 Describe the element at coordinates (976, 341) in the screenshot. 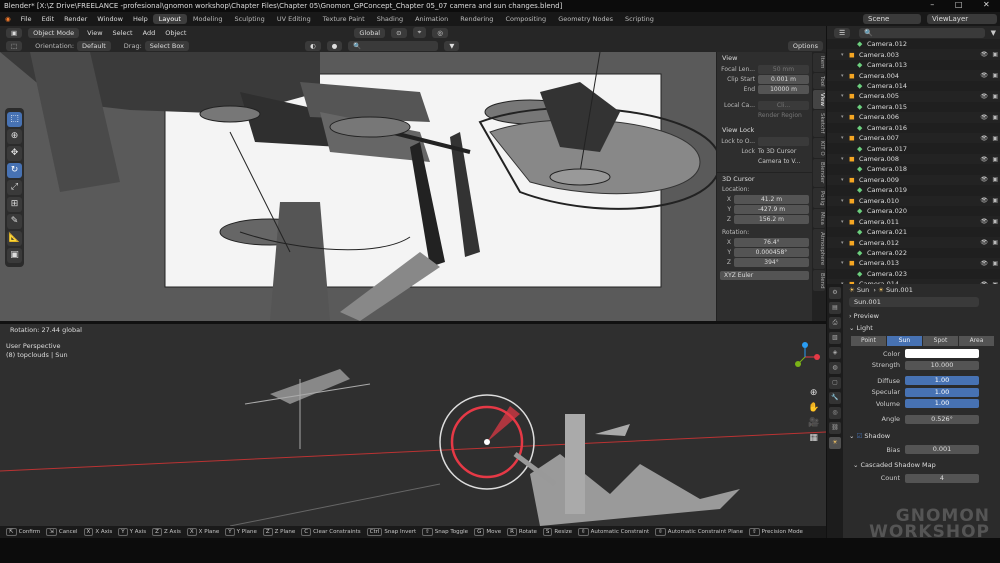

I see `light-type-area: Area` at that location.